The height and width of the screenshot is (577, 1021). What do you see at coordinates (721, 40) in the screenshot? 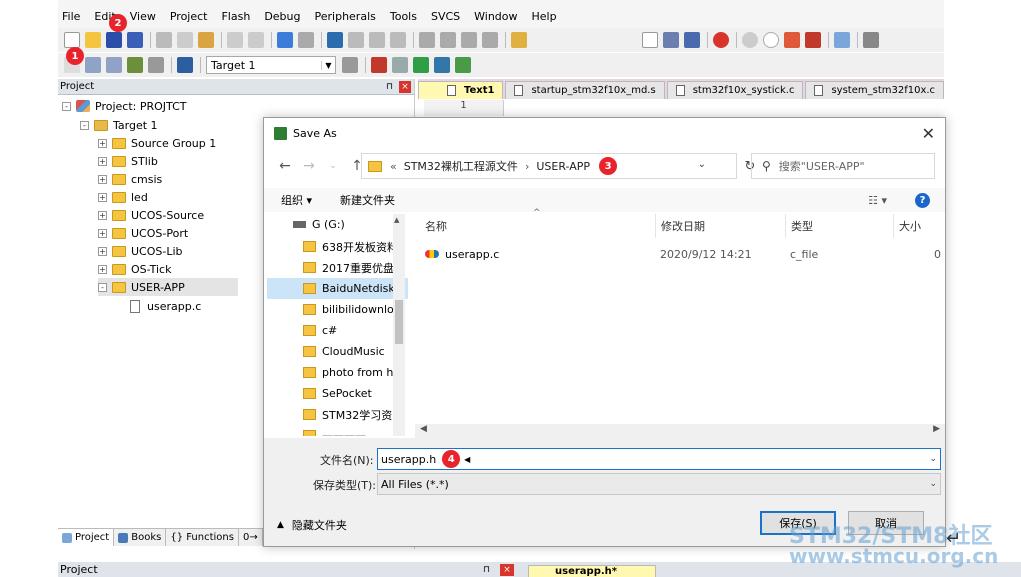
I see `debug-start-icon` at bounding box center [721, 40].